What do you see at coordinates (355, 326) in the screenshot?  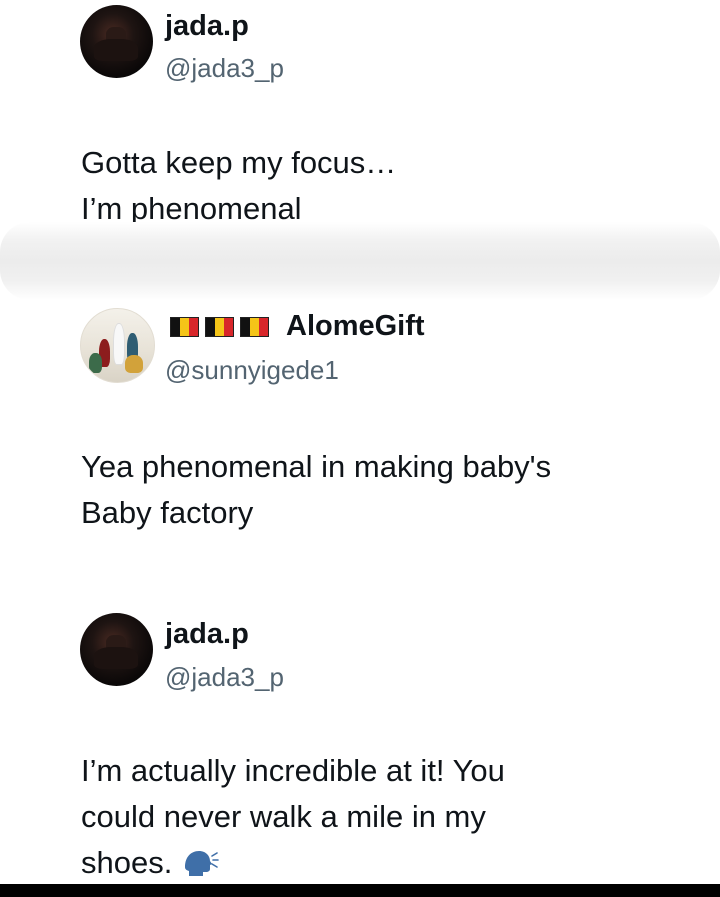 I see `display-name: AlomeGift` at bounding box center [355, 326].